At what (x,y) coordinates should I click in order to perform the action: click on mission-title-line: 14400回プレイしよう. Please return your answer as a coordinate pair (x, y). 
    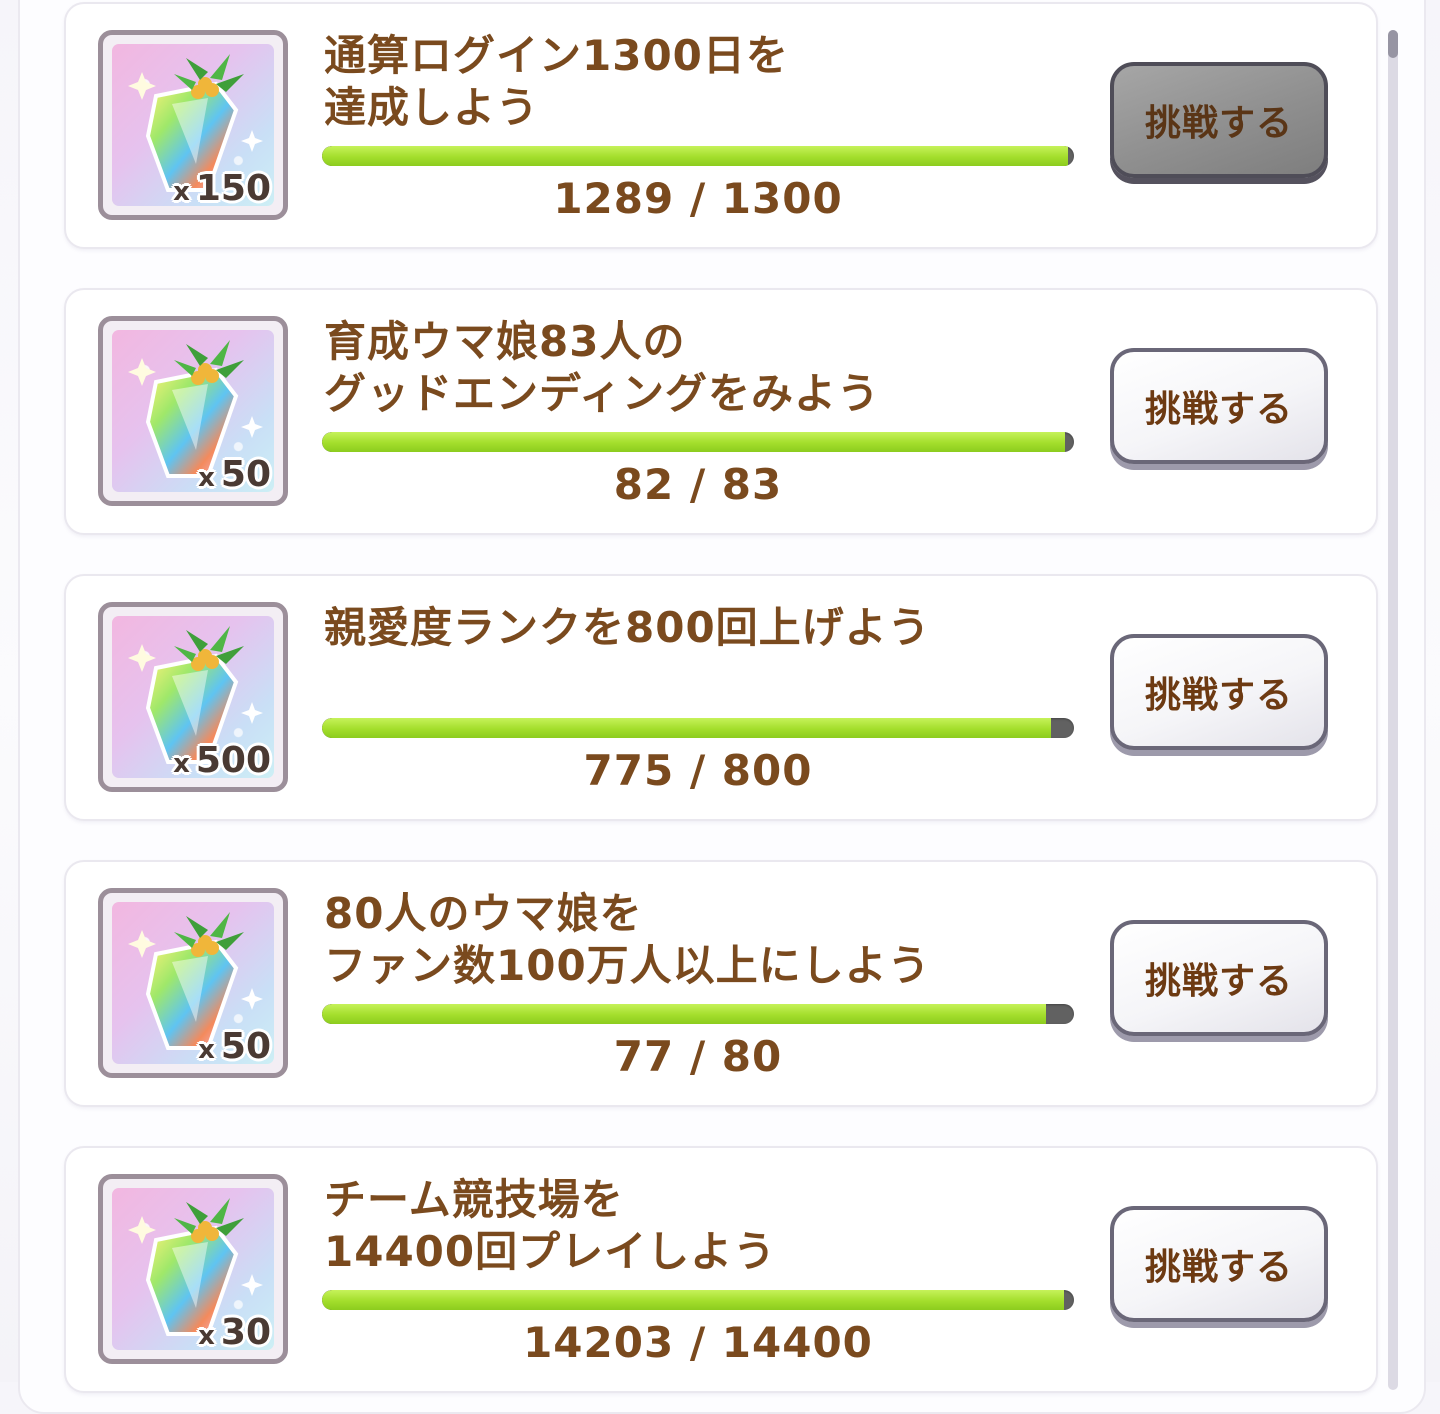
    Looking at the image, I should click on (550, 1251).